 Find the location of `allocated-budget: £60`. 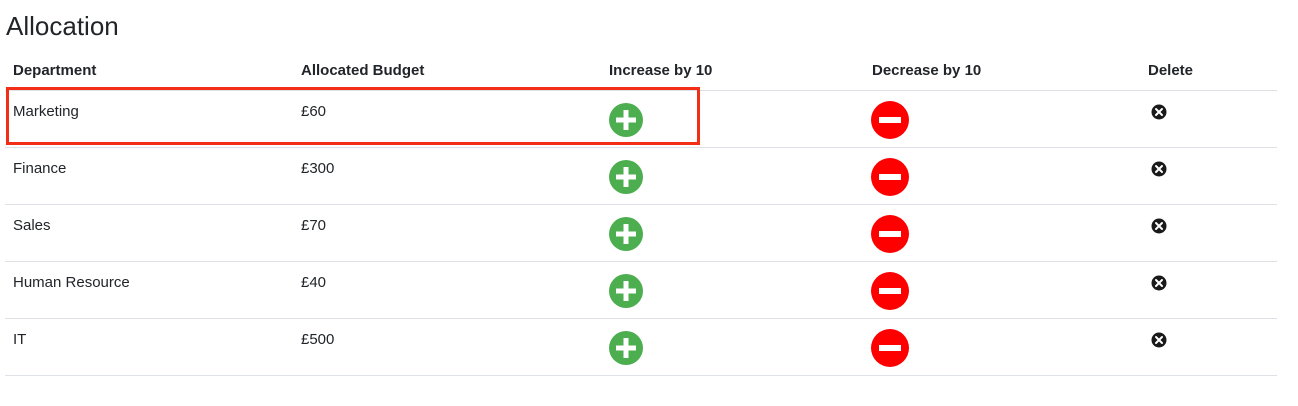

allocated-budget: £60 is located at coordinates (314, 111).